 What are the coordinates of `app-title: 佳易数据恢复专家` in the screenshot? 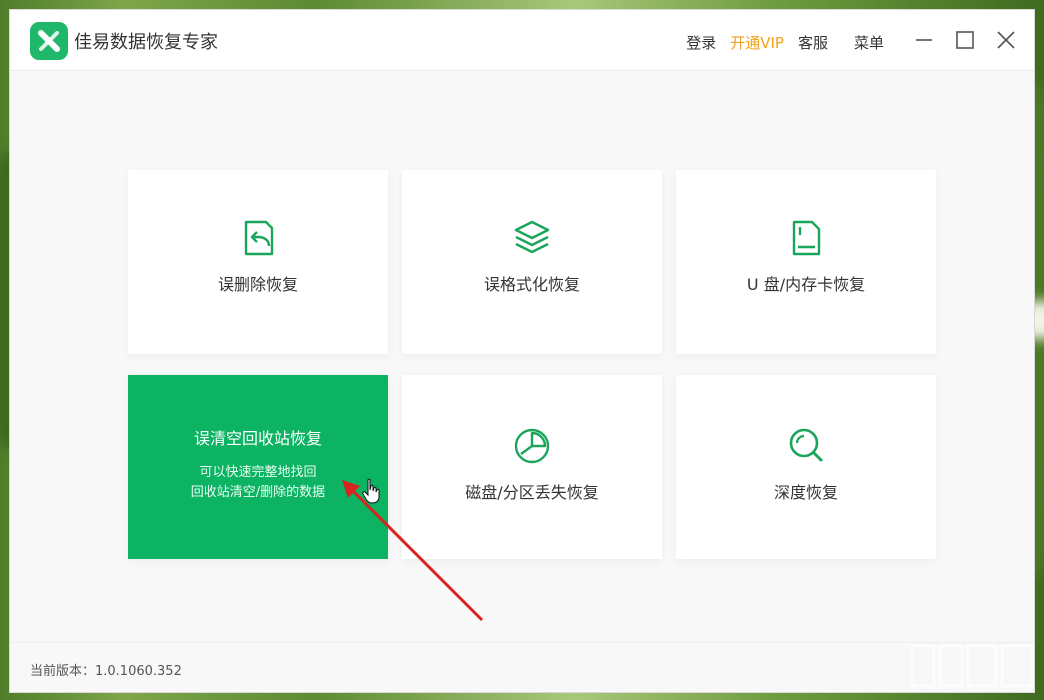 It's located at (146, 42).